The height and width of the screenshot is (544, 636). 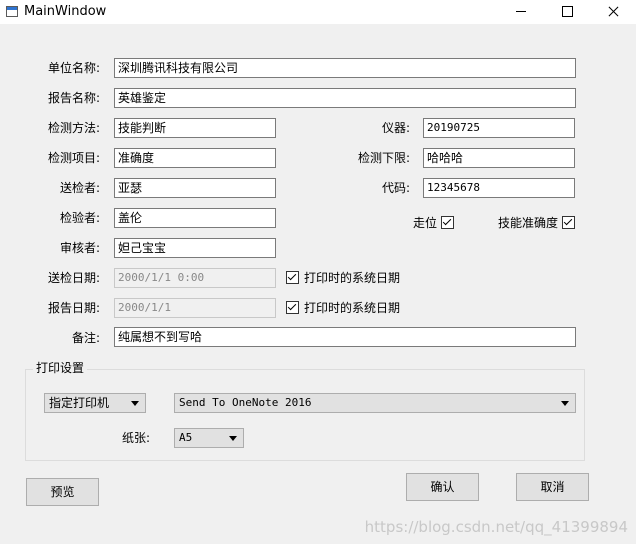 I want to click on sender-label: 送检者:, so click(x=79, y=188).